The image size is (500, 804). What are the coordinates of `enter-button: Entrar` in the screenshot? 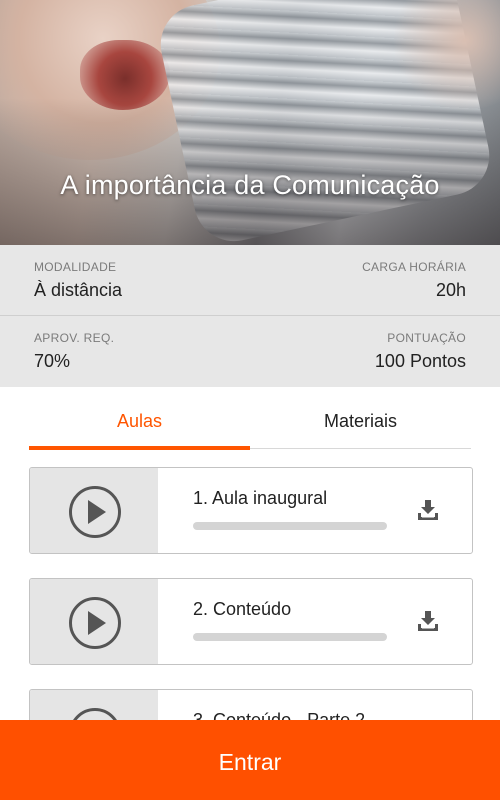 It's located at (250, 760).